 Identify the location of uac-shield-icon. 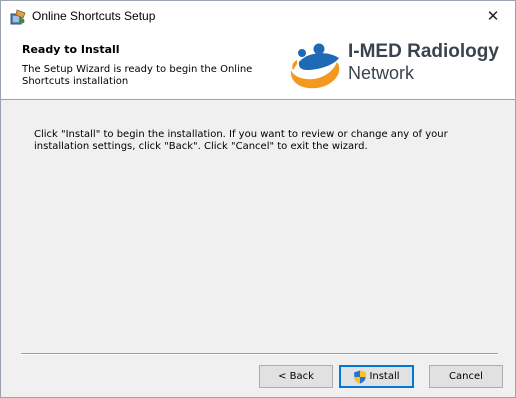
(360, 376).